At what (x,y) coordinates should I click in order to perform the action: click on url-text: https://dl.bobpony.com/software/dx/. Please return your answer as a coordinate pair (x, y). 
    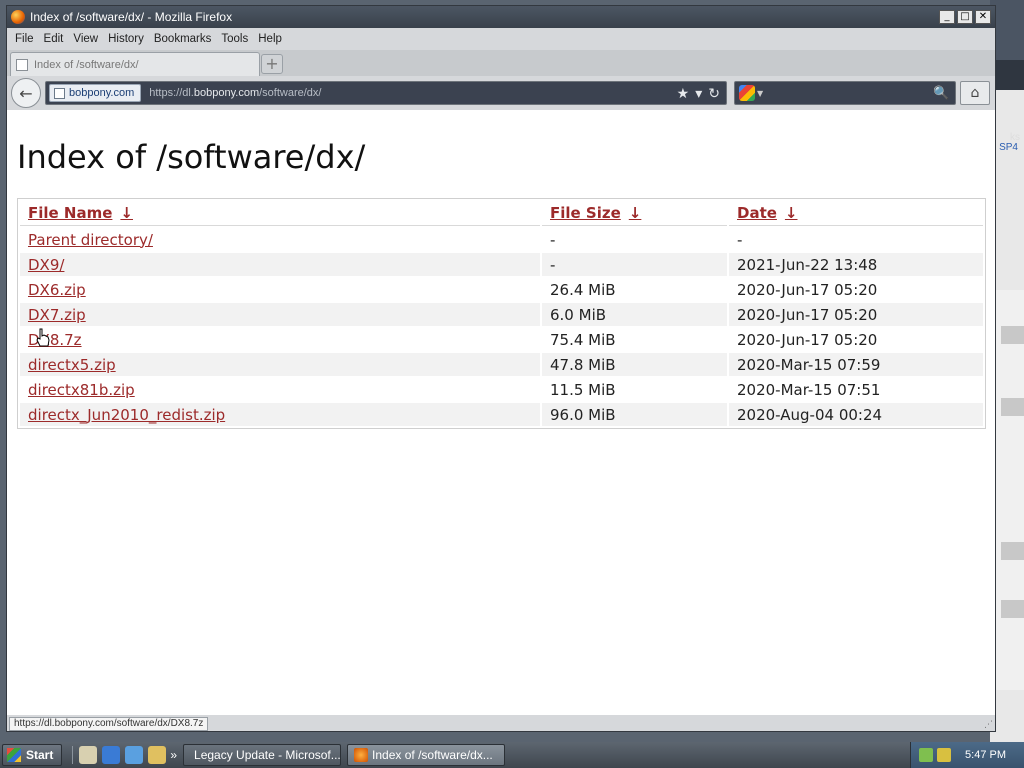
    Looking at the image, I should click on (412, 93).